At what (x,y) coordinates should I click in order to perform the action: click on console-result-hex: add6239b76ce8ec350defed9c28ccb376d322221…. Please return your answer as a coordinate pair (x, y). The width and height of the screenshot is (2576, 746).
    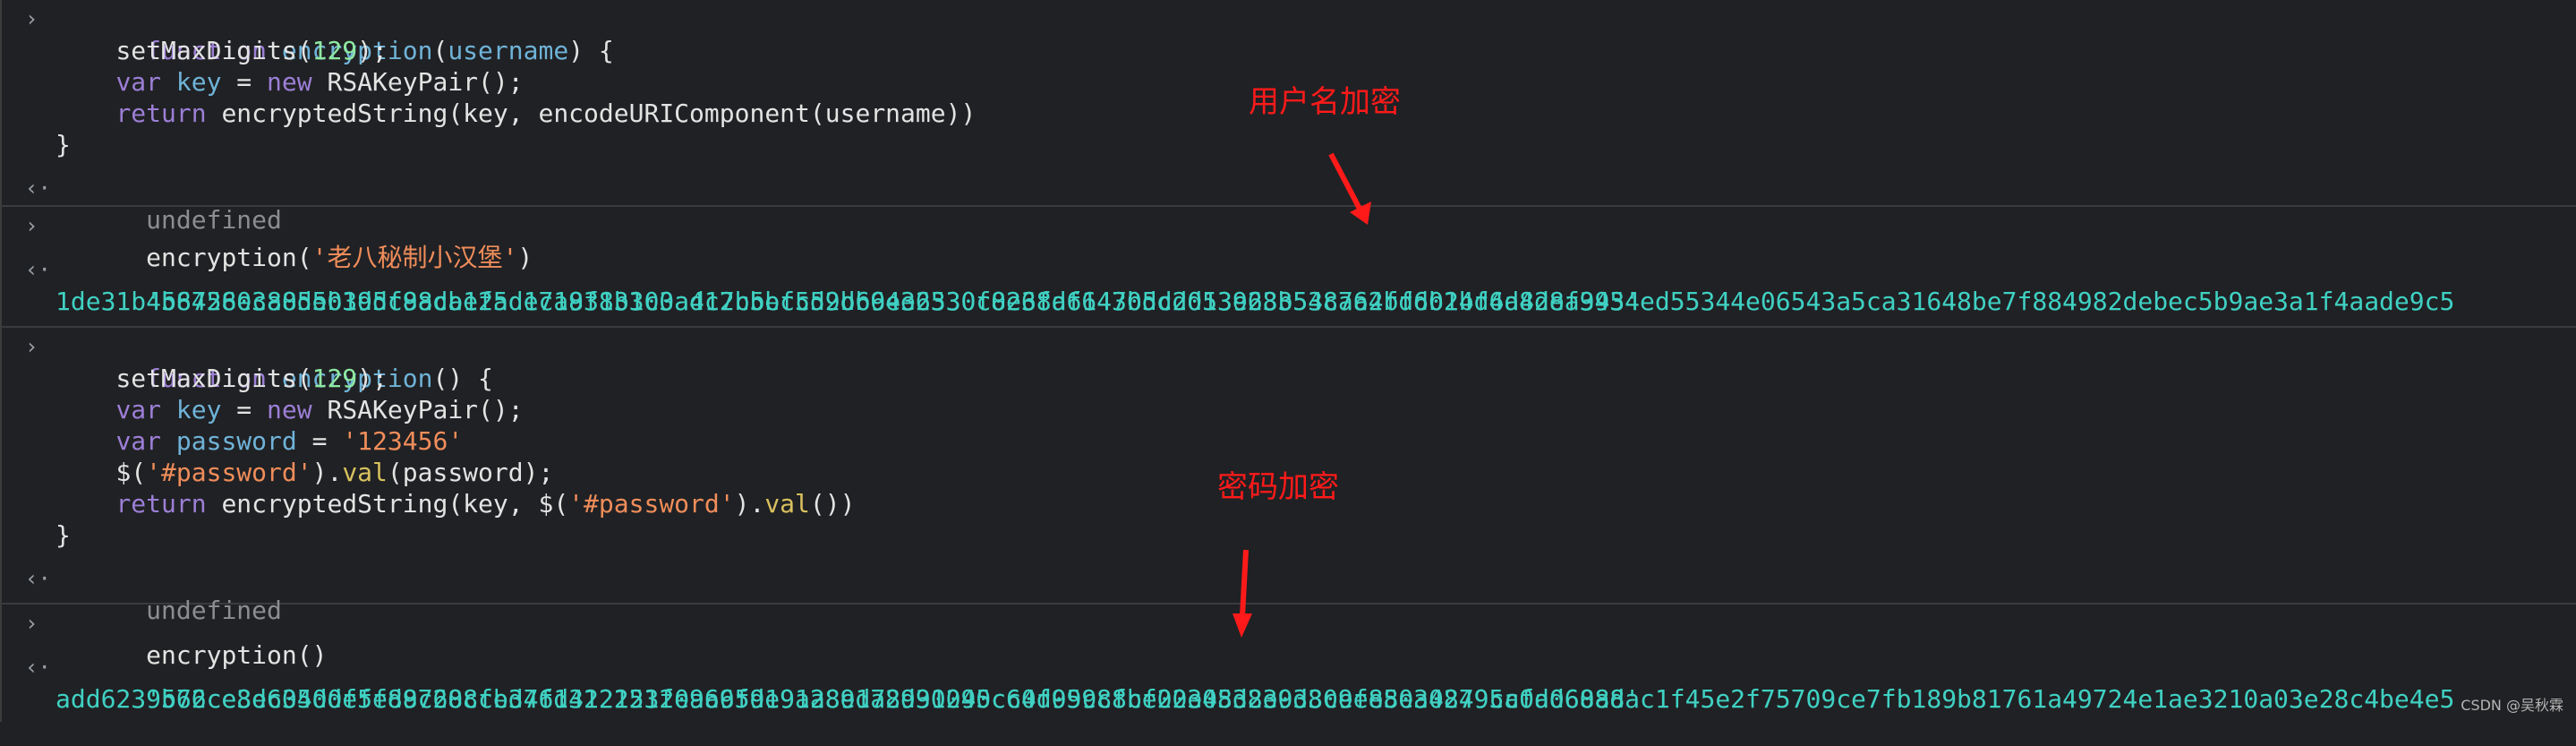
    Looking at the image, I should click on (1289, 699).